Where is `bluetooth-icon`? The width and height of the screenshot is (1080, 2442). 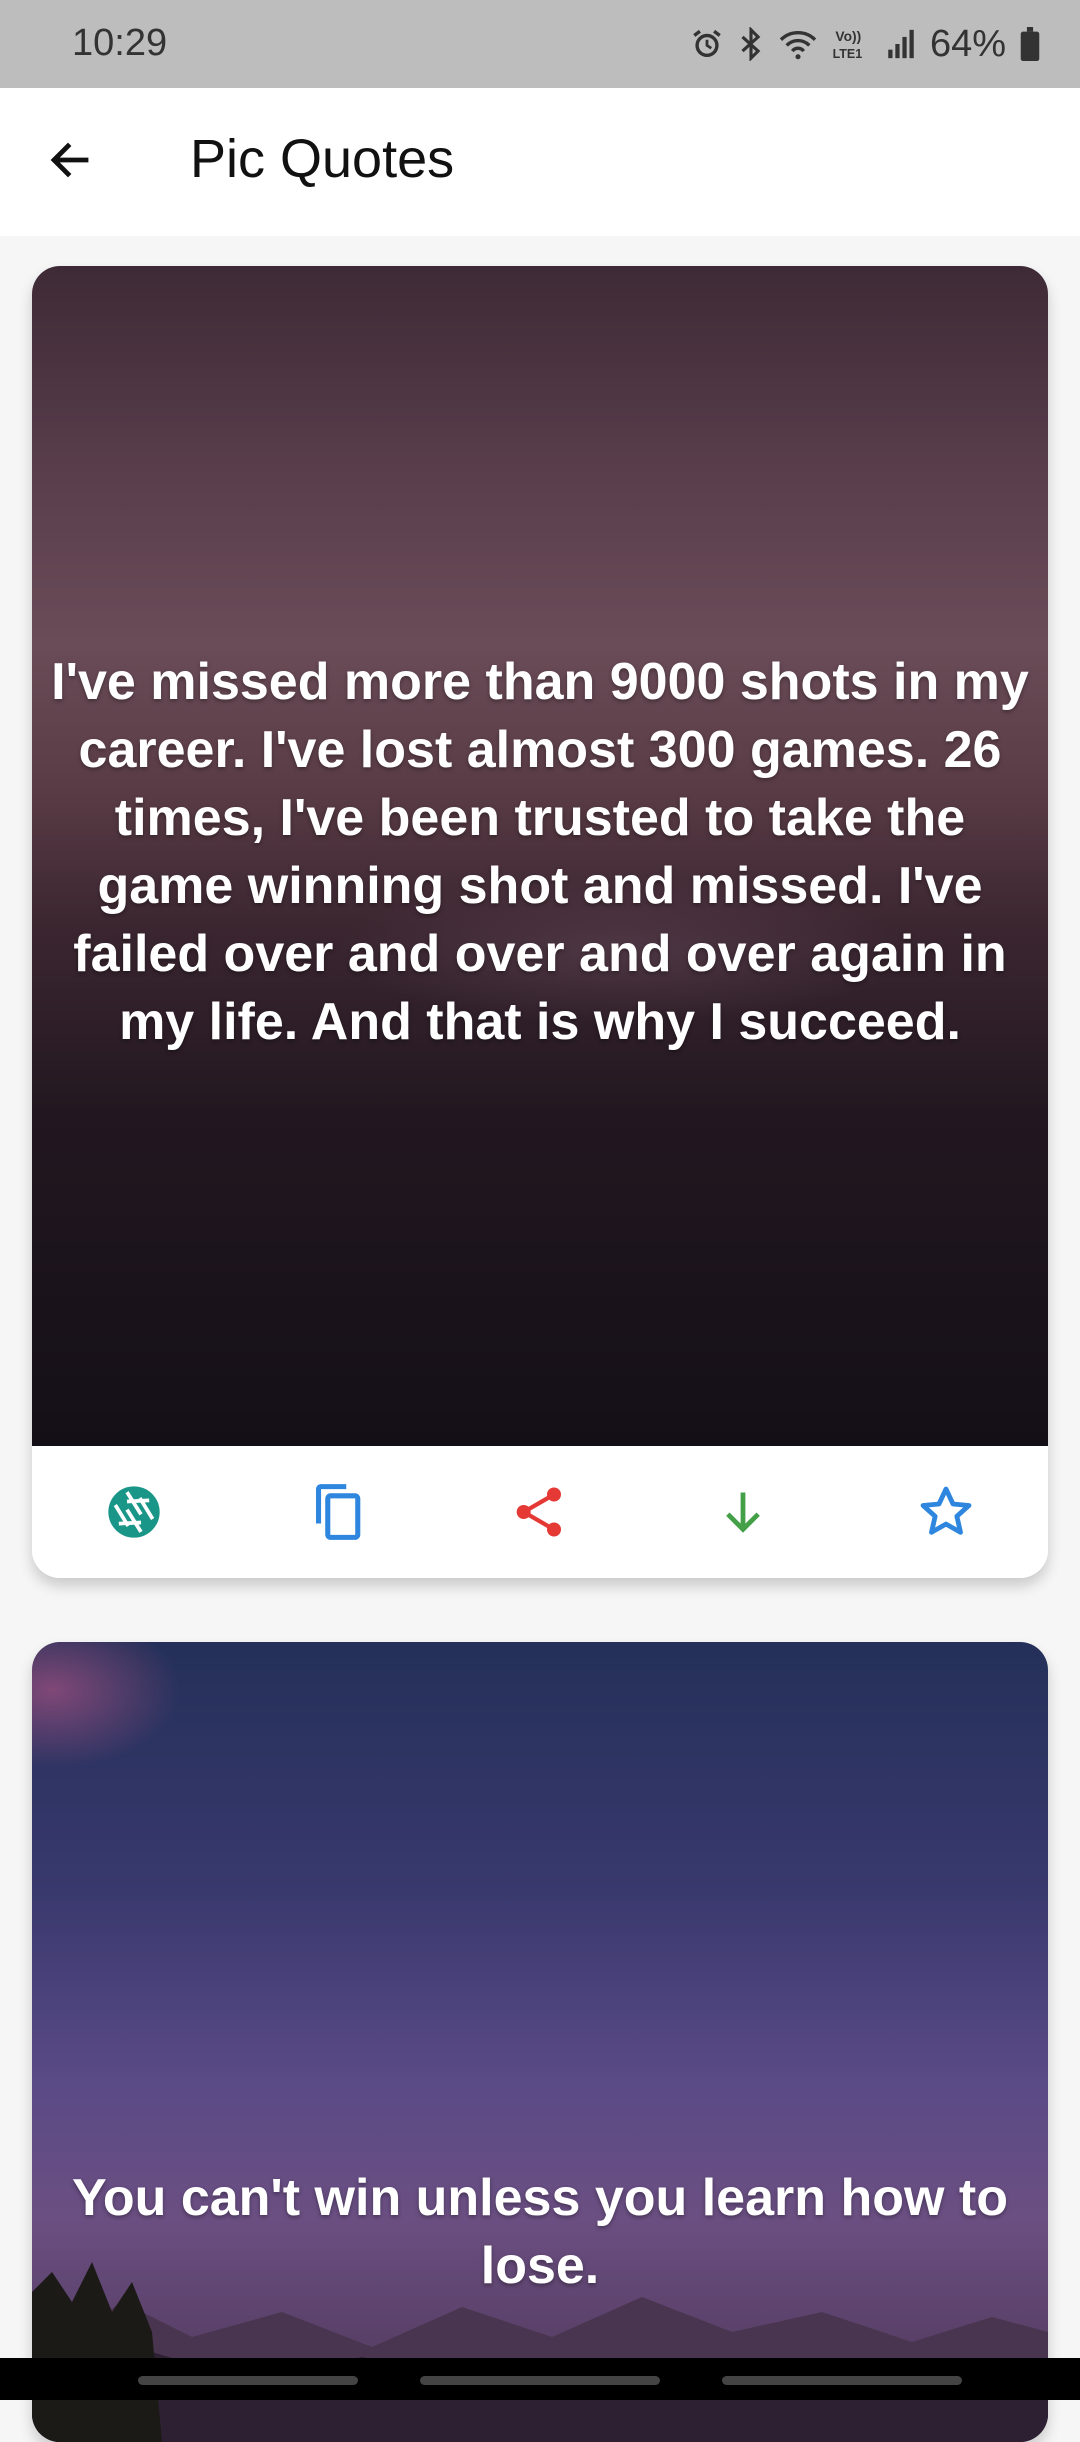 bluetooth-icon is located at coordinates (751, 44).